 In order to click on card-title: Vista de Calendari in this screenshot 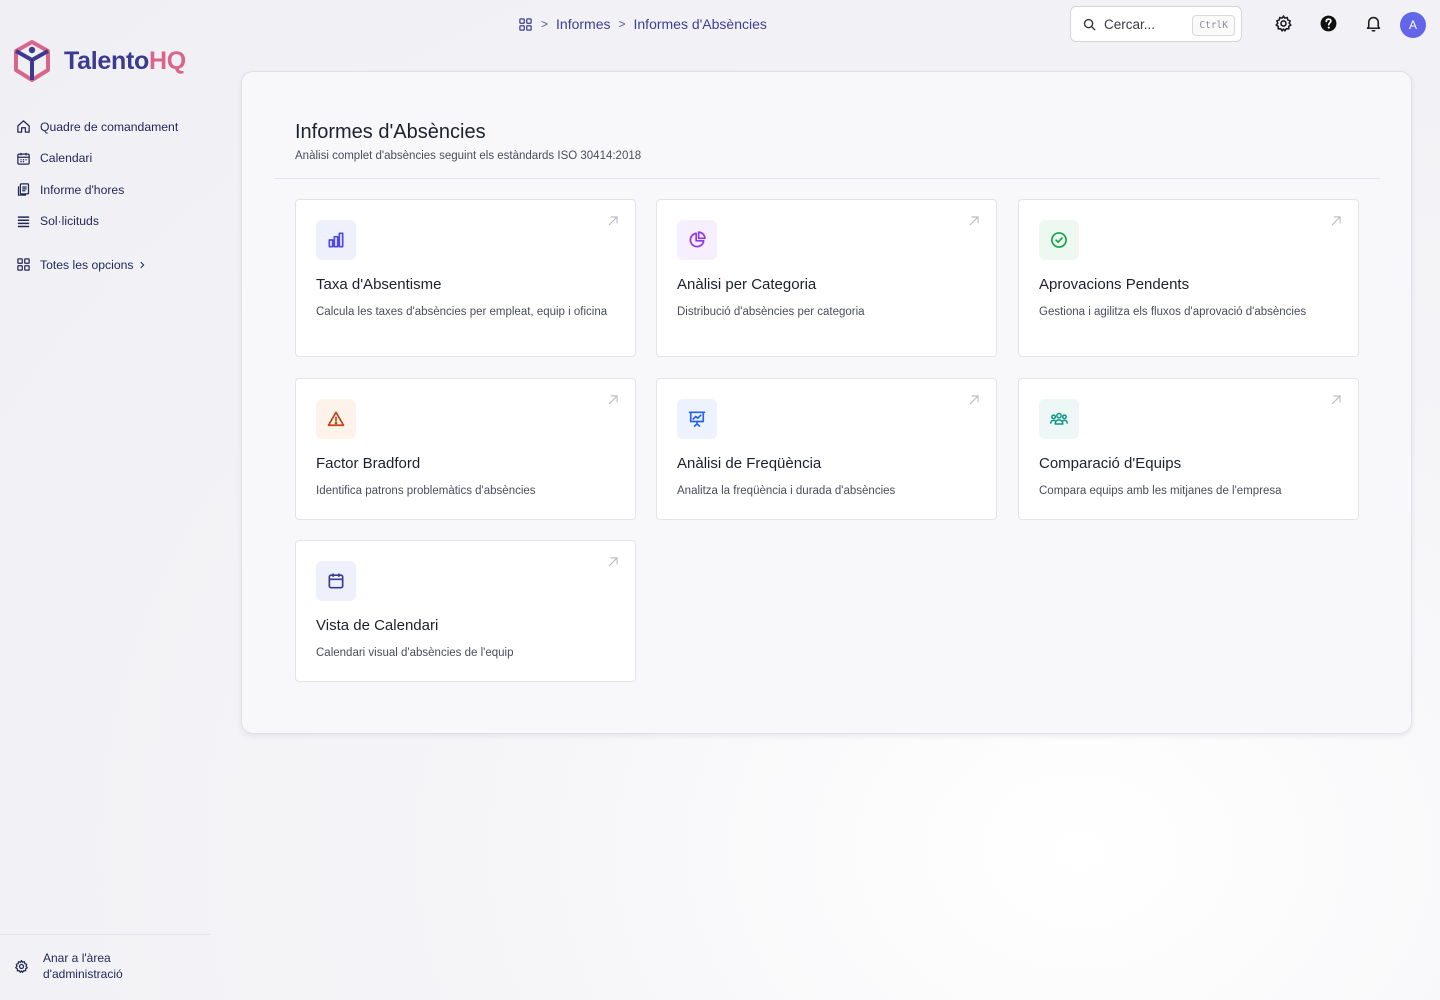, I will do `click(377, 625)`.